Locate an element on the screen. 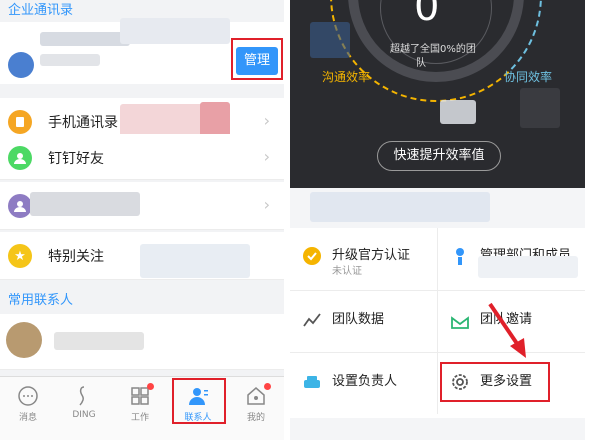 The image size is (601, 440). tab-label: 消息 is located at coordinates (27, 418).